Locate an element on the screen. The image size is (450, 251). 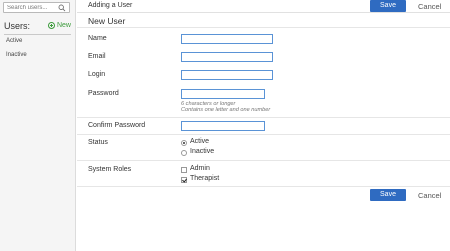
roles-divider is located at coordinates (263, 186).